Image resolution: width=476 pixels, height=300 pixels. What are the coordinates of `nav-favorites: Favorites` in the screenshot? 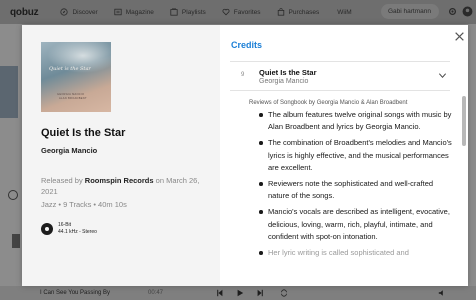 It's located at (241, 12).